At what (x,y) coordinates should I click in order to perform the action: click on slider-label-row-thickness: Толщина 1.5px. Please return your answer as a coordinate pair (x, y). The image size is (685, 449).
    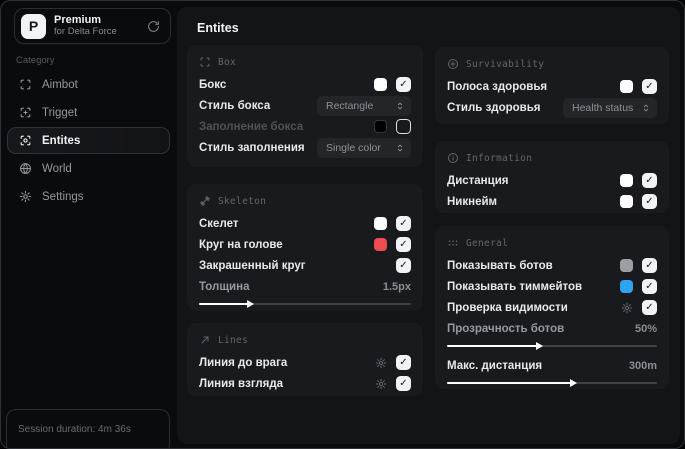
    Looking at the image, I should click on (305, 286).